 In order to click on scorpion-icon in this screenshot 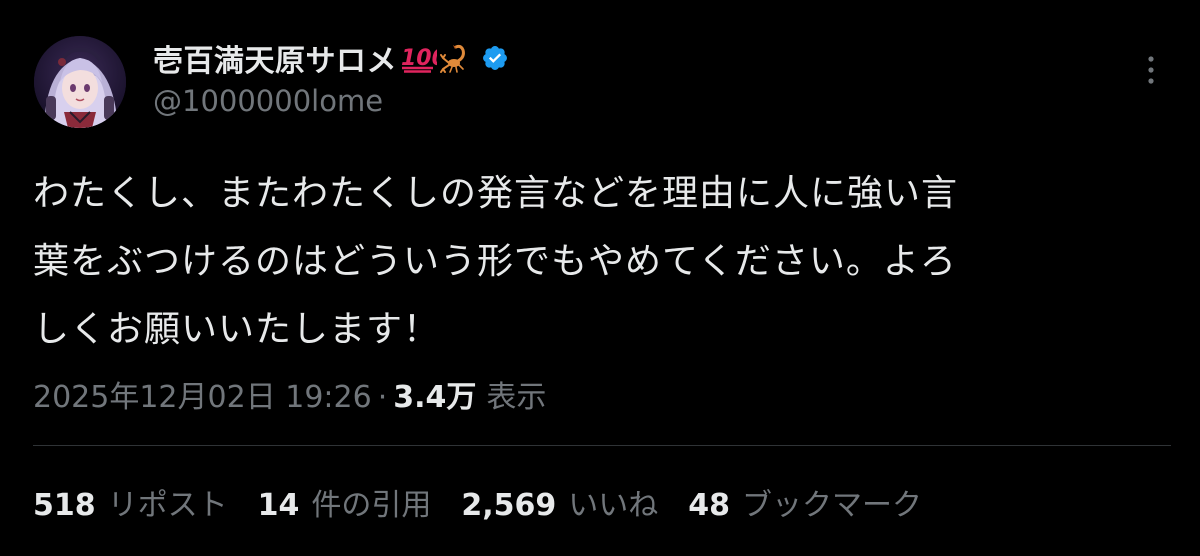, I will do `click(456, 58)`.